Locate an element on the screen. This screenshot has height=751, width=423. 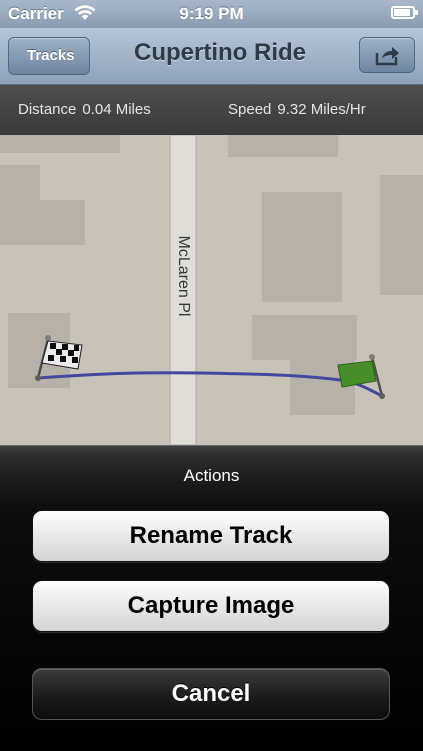
street-label: McLaren Pl is located at coordinates (183, 276).